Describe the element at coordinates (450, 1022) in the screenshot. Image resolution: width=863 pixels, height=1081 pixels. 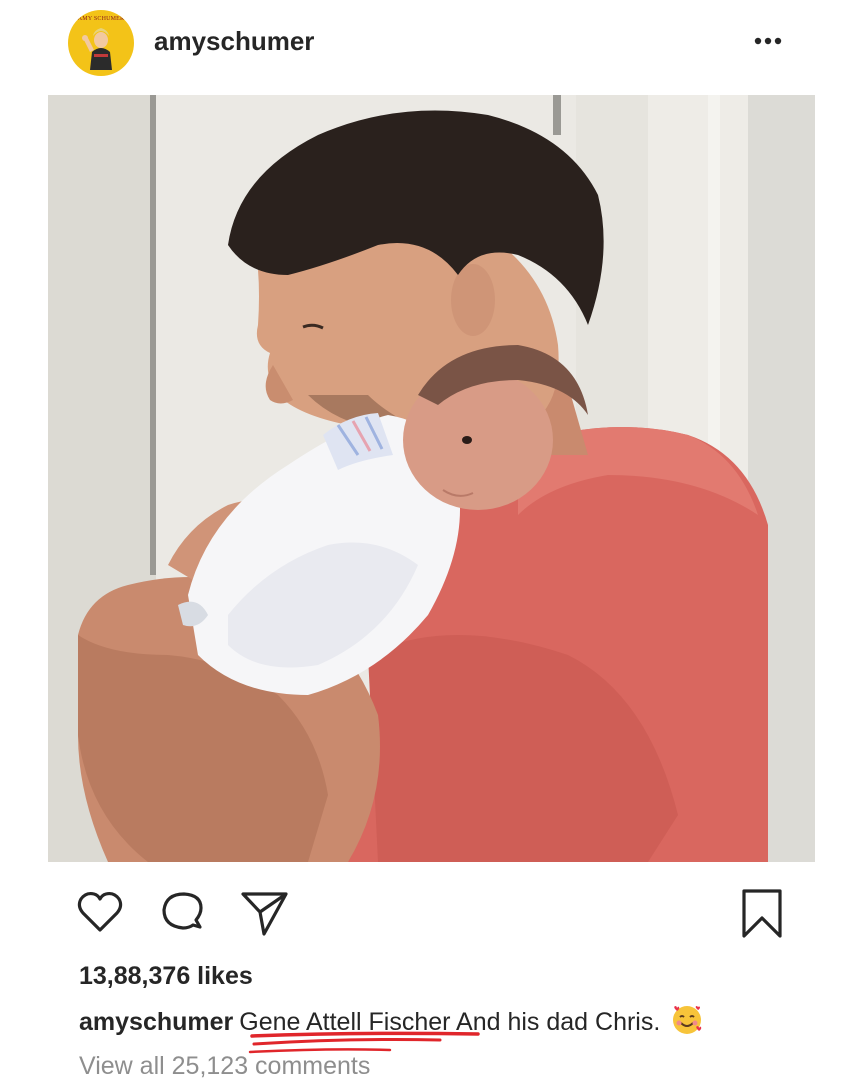
I see `caption-text: Gene Attell Fischer And his dad Chris.` at that location.